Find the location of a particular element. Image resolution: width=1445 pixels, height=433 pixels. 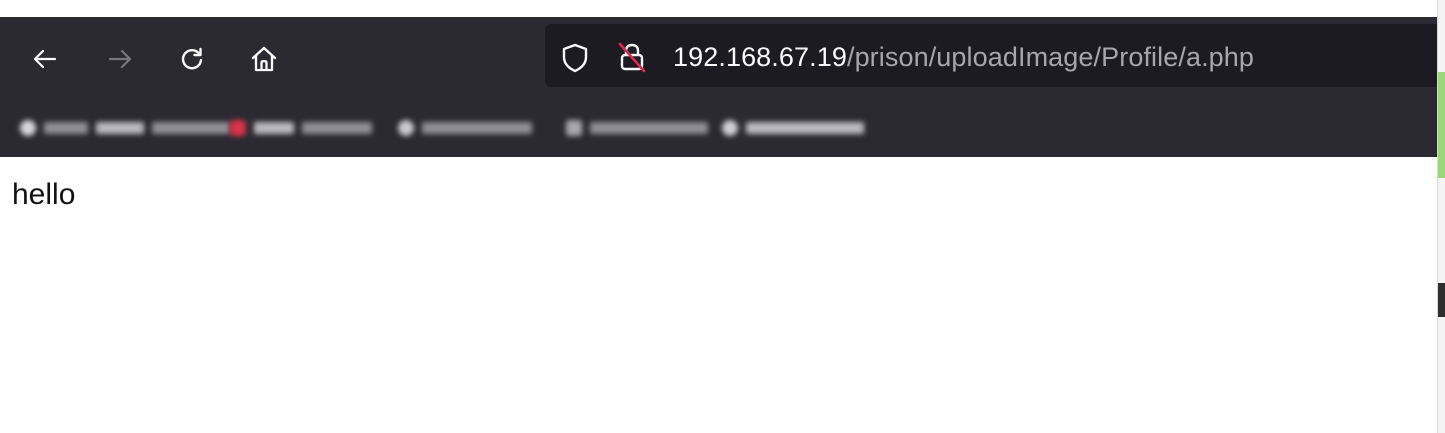

reload-button is located at coordinates (192, 59).